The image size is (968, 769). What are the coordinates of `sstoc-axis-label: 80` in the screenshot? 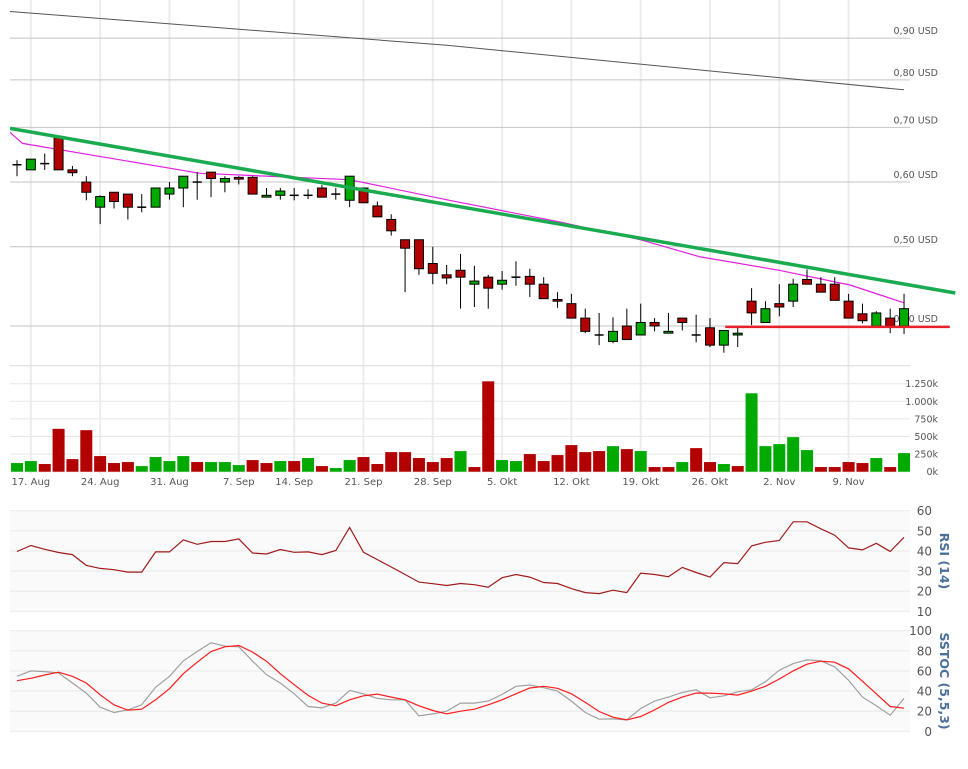 It's located at (924, 651).